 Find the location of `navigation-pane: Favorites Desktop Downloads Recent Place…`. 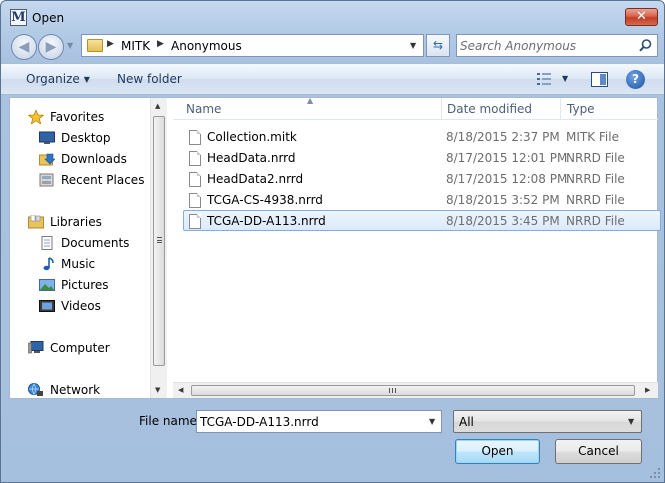

navigation-pane: Favorites Desktop Downloads Recent Place… is located at coordinates (88, 248).